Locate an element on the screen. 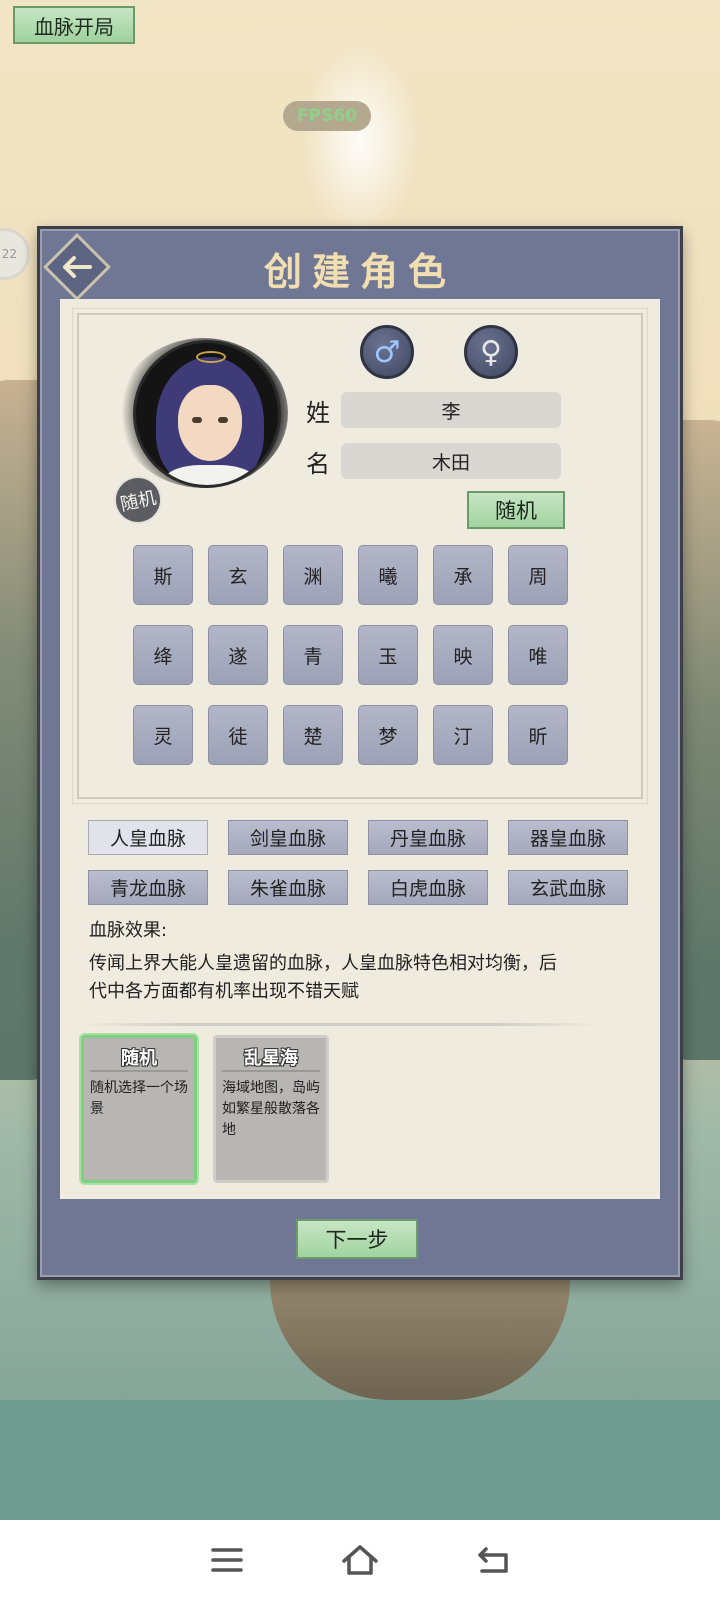  name-char-tile: 玄 is located at coordinates (238, 575).